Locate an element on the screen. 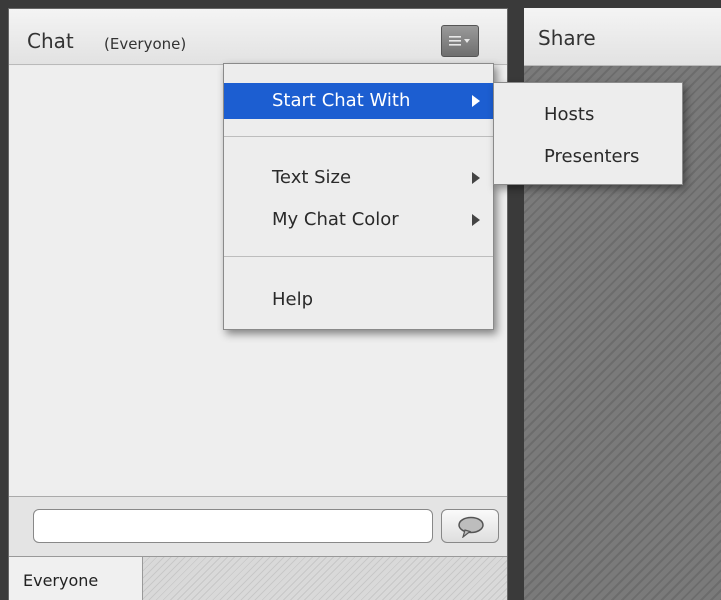 The image size is (721, 600). submenu-item-label: Hosts is located at coordinates (569, 114).